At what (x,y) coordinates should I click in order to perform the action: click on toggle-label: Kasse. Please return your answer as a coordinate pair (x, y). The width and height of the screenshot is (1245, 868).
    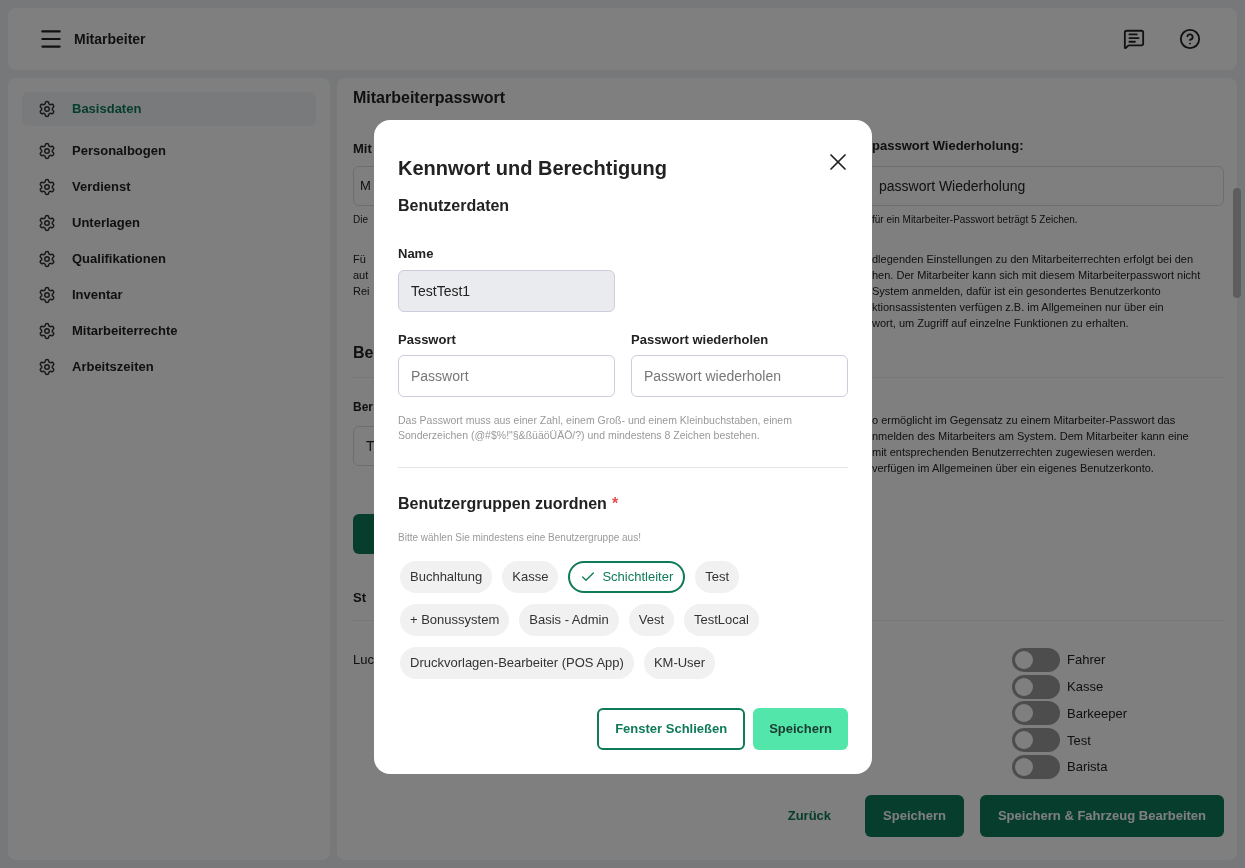
    Looking at the image, I should click on (1085, 686).